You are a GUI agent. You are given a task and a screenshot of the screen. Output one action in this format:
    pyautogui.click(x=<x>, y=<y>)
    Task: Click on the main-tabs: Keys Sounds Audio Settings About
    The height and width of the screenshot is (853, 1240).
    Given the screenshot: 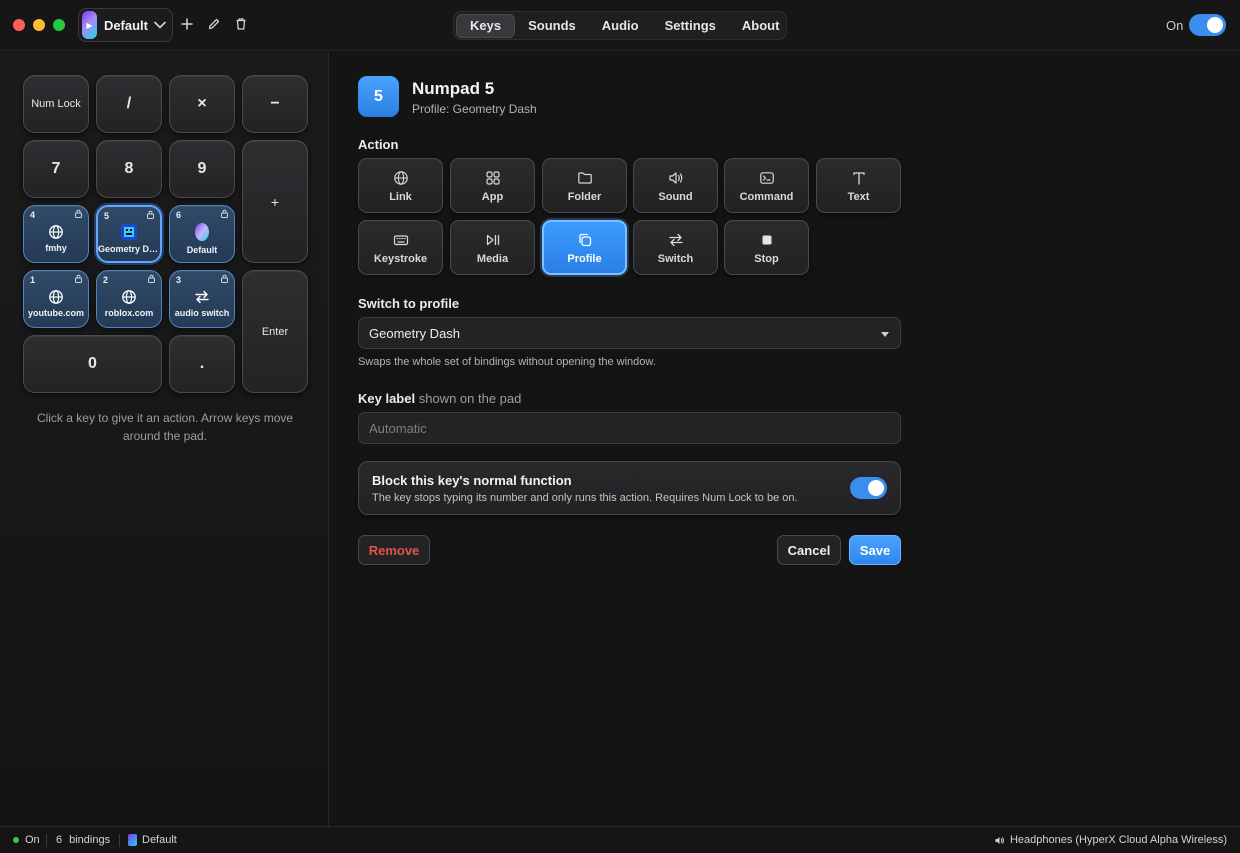 What is the action you would take?
    pyautogui.click(x=620, y=25)
    